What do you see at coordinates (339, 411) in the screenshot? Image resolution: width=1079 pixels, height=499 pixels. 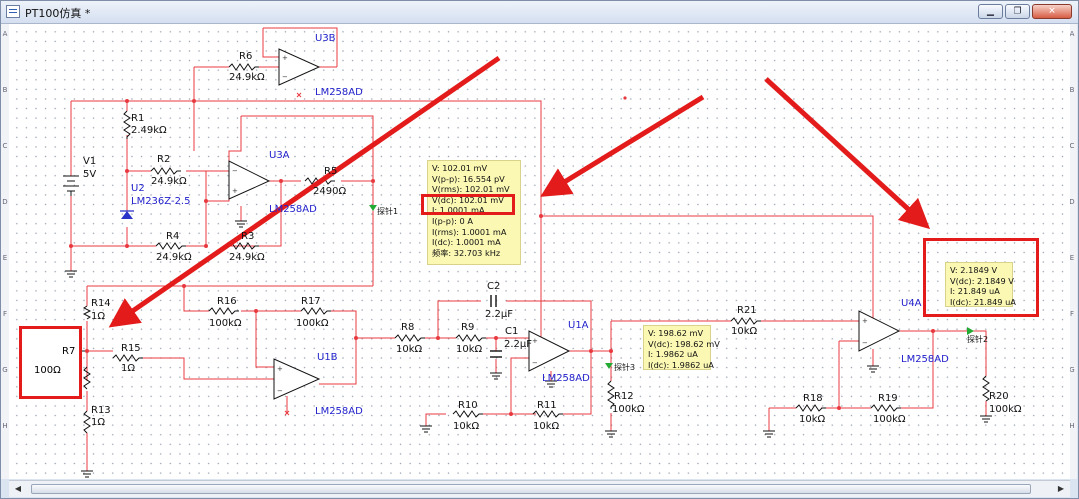 I see `label-u1b-value: LM258AD` at bounding box center [339, 411].